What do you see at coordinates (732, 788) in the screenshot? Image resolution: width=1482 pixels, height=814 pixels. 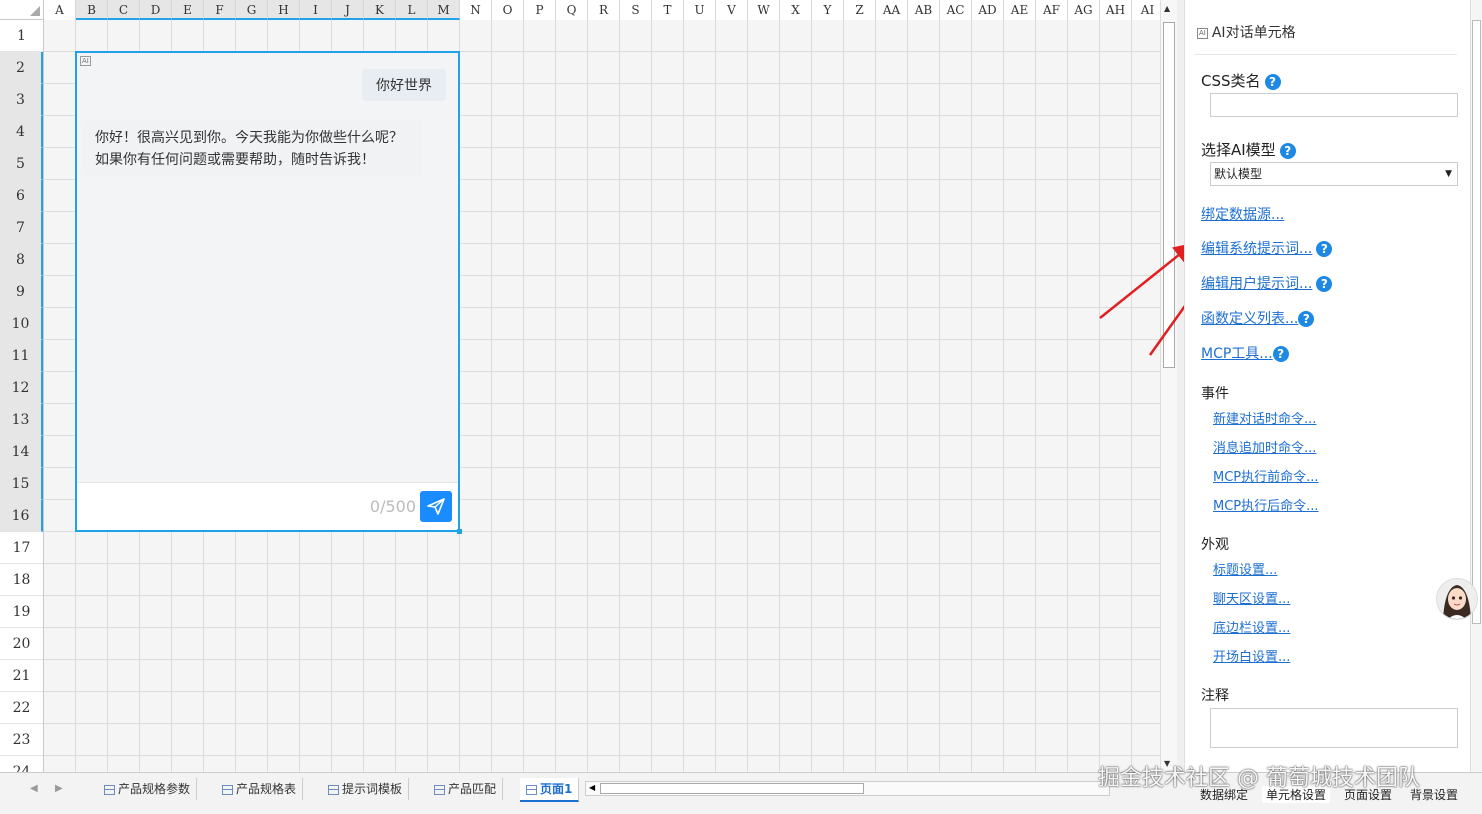 I see `hscroll-thumb` at bounding box center [732, 788].